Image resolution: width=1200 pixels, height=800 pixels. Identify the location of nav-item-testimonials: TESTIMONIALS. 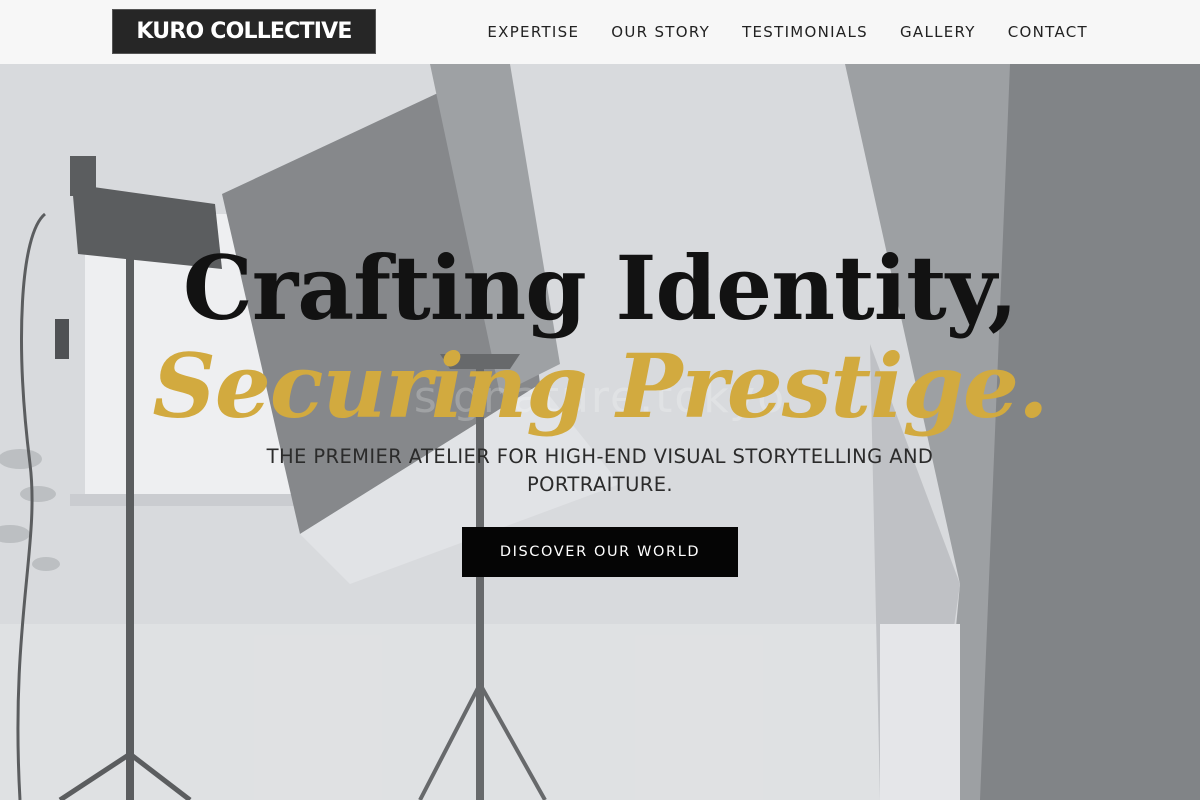
(805, 32).